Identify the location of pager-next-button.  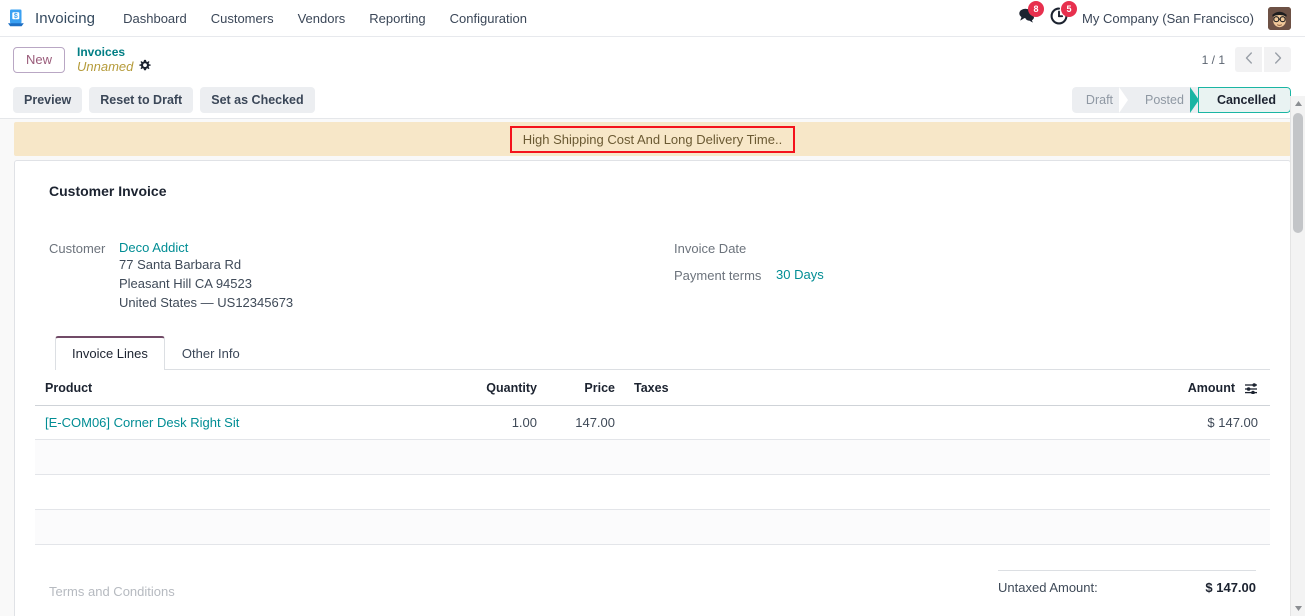
(1277, 59).